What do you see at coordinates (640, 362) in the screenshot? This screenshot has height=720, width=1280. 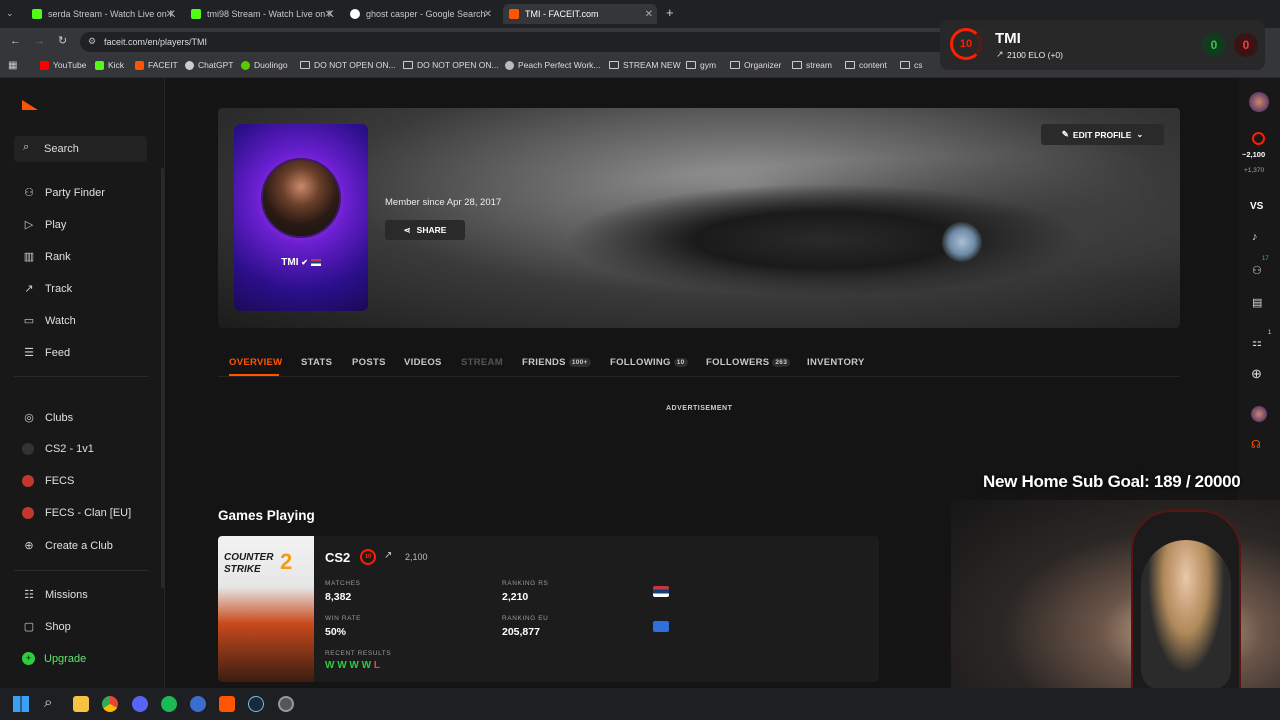 I see `tab-label: FOLLOWING` at bounding box center [640, 362].